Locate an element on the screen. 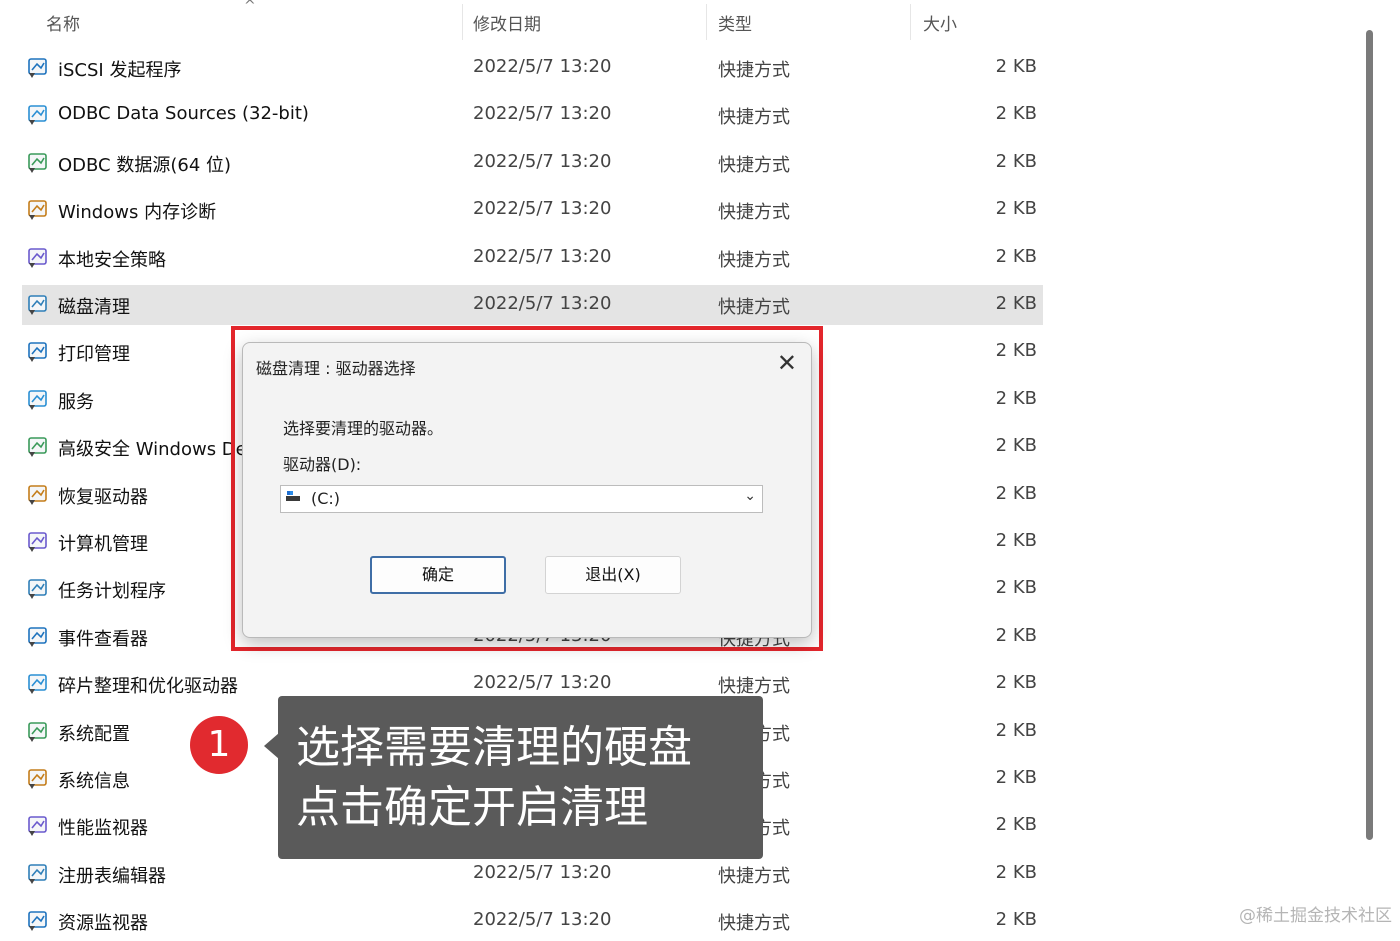  print-management-icon is located at coordinates (38, 352).